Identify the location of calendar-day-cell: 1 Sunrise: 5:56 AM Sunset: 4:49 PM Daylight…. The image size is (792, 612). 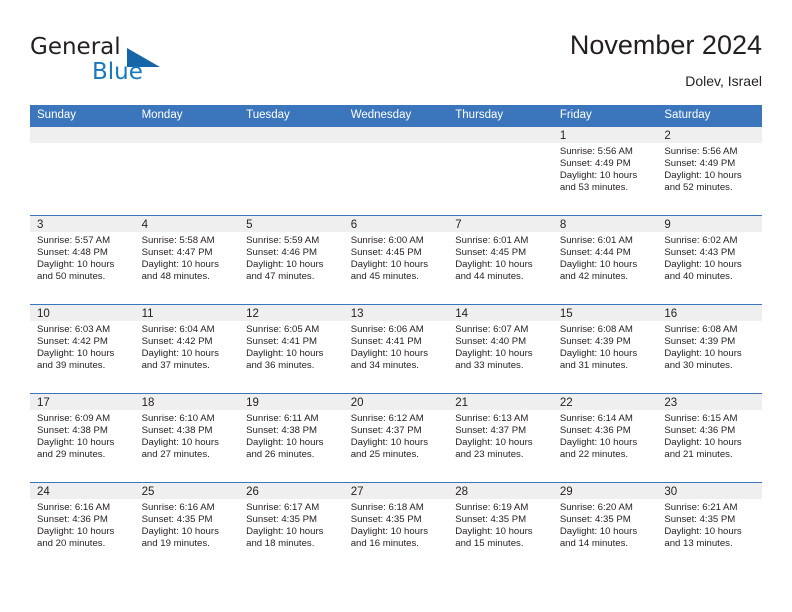
(605, 171).